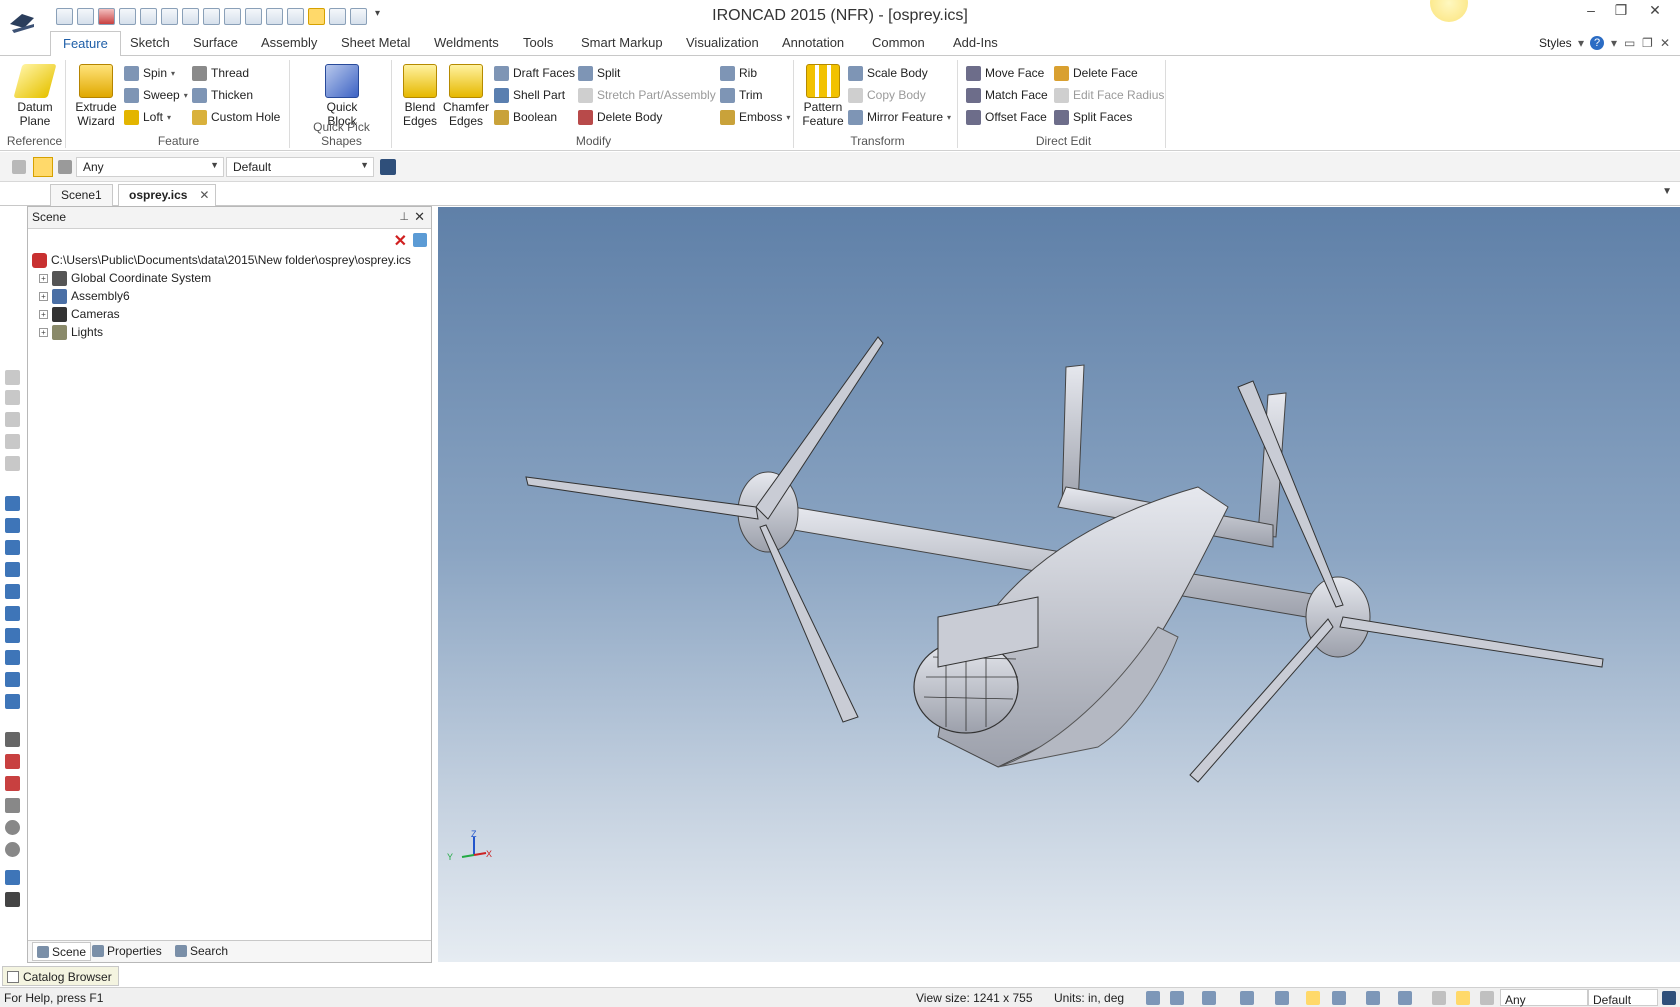 The image size is (1680, 1007). I want to click on angle-tool-icon, so click(12, 805).